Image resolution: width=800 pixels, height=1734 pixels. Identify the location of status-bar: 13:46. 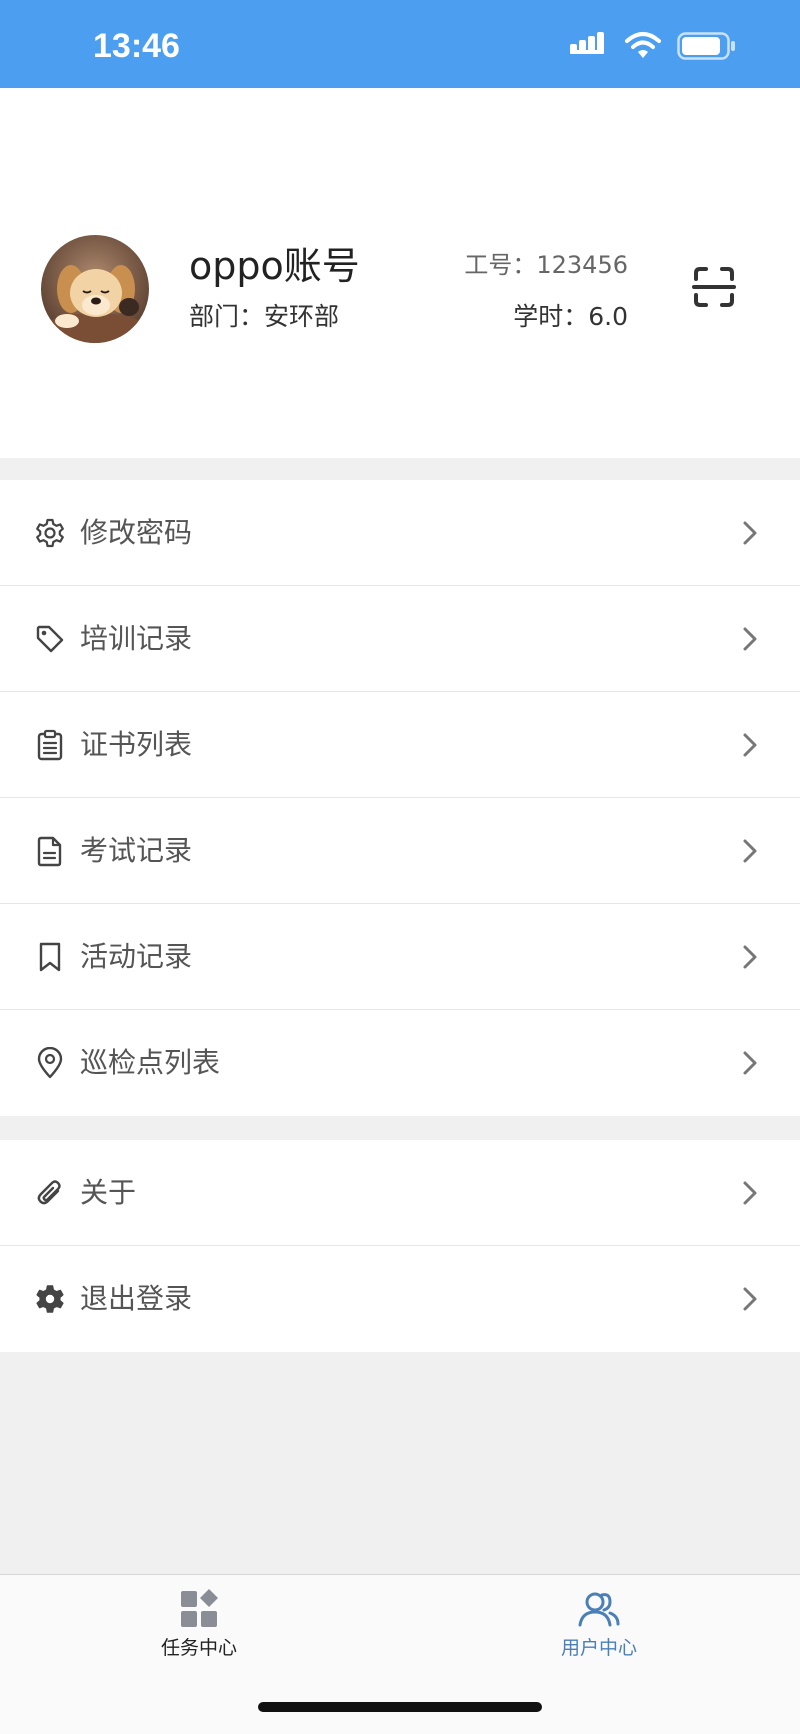
(400, 44).